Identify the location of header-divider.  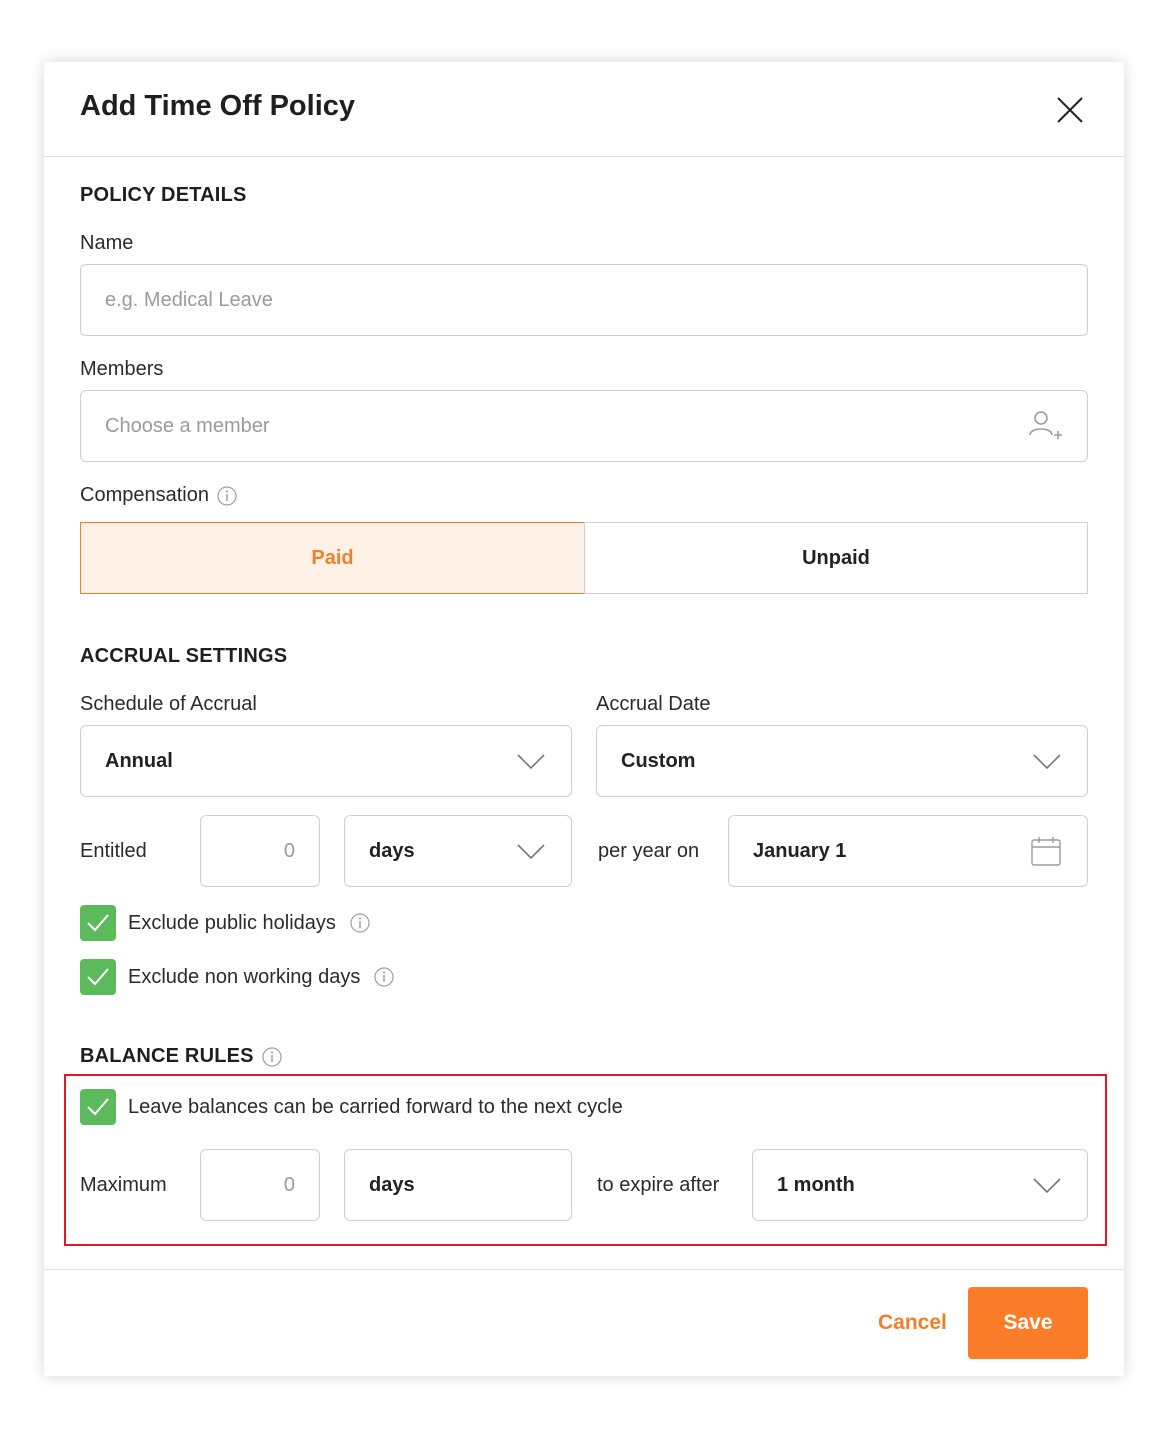
(584, 156).